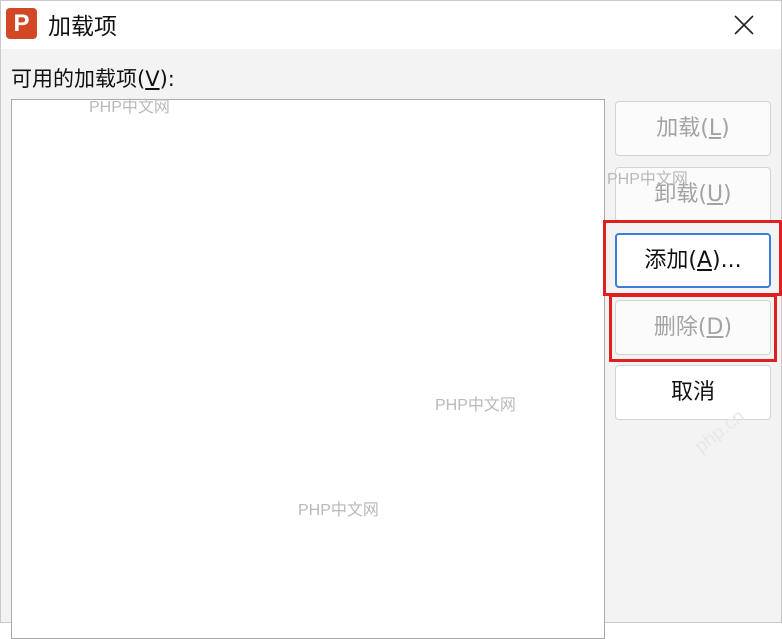  Describe the element at coordinates (391, 25) in the screenshot. I see `title-bar: P 加载项` at that location.